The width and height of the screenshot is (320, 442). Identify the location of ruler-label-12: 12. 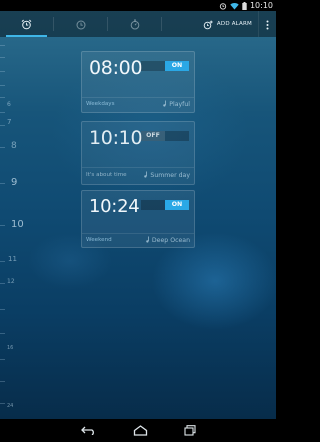
(11, 281).